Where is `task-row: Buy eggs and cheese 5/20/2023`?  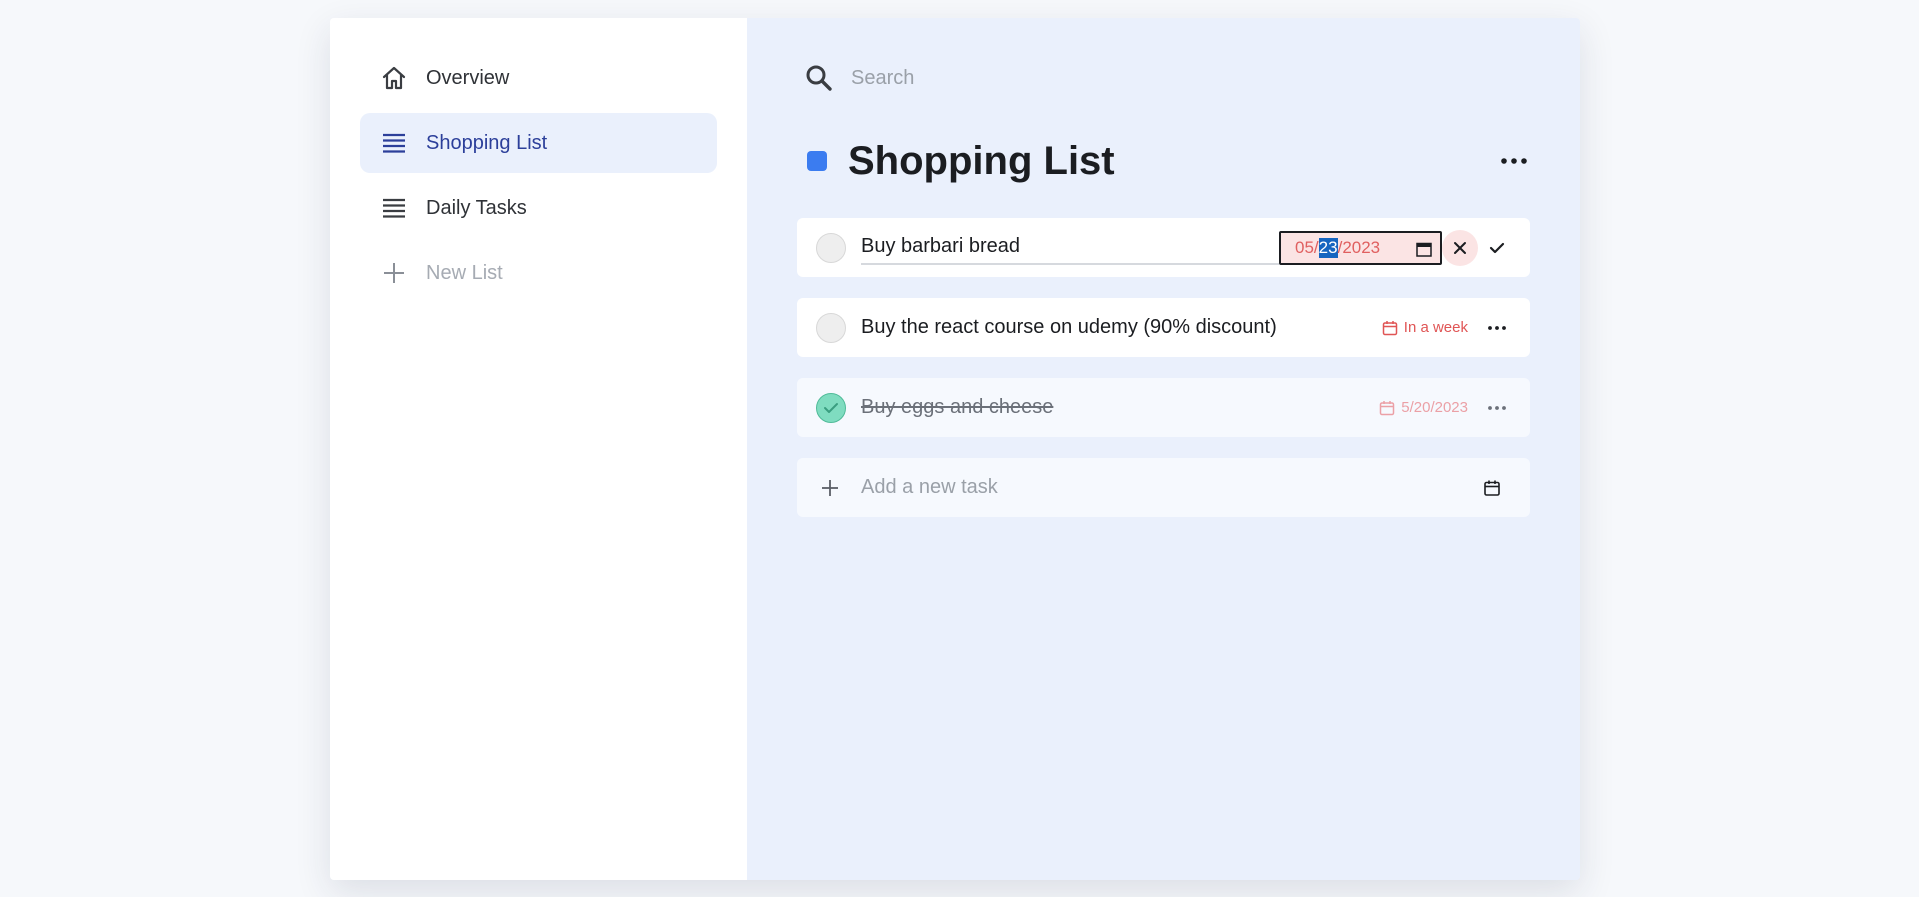
task-row: Buy eggs and cheese 5/20/2023 is located at coordinates (1163, 407).